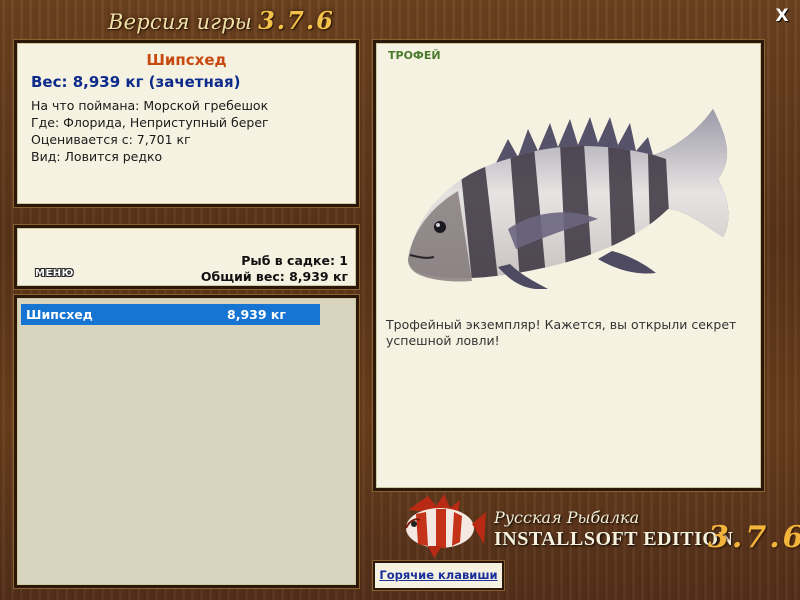 Image resolution: width=800 pixels, height=600 pixels. Describe the element at coordinates (186, 60) in the screenshot. I see `fish-name: Шипсхед` at that location.